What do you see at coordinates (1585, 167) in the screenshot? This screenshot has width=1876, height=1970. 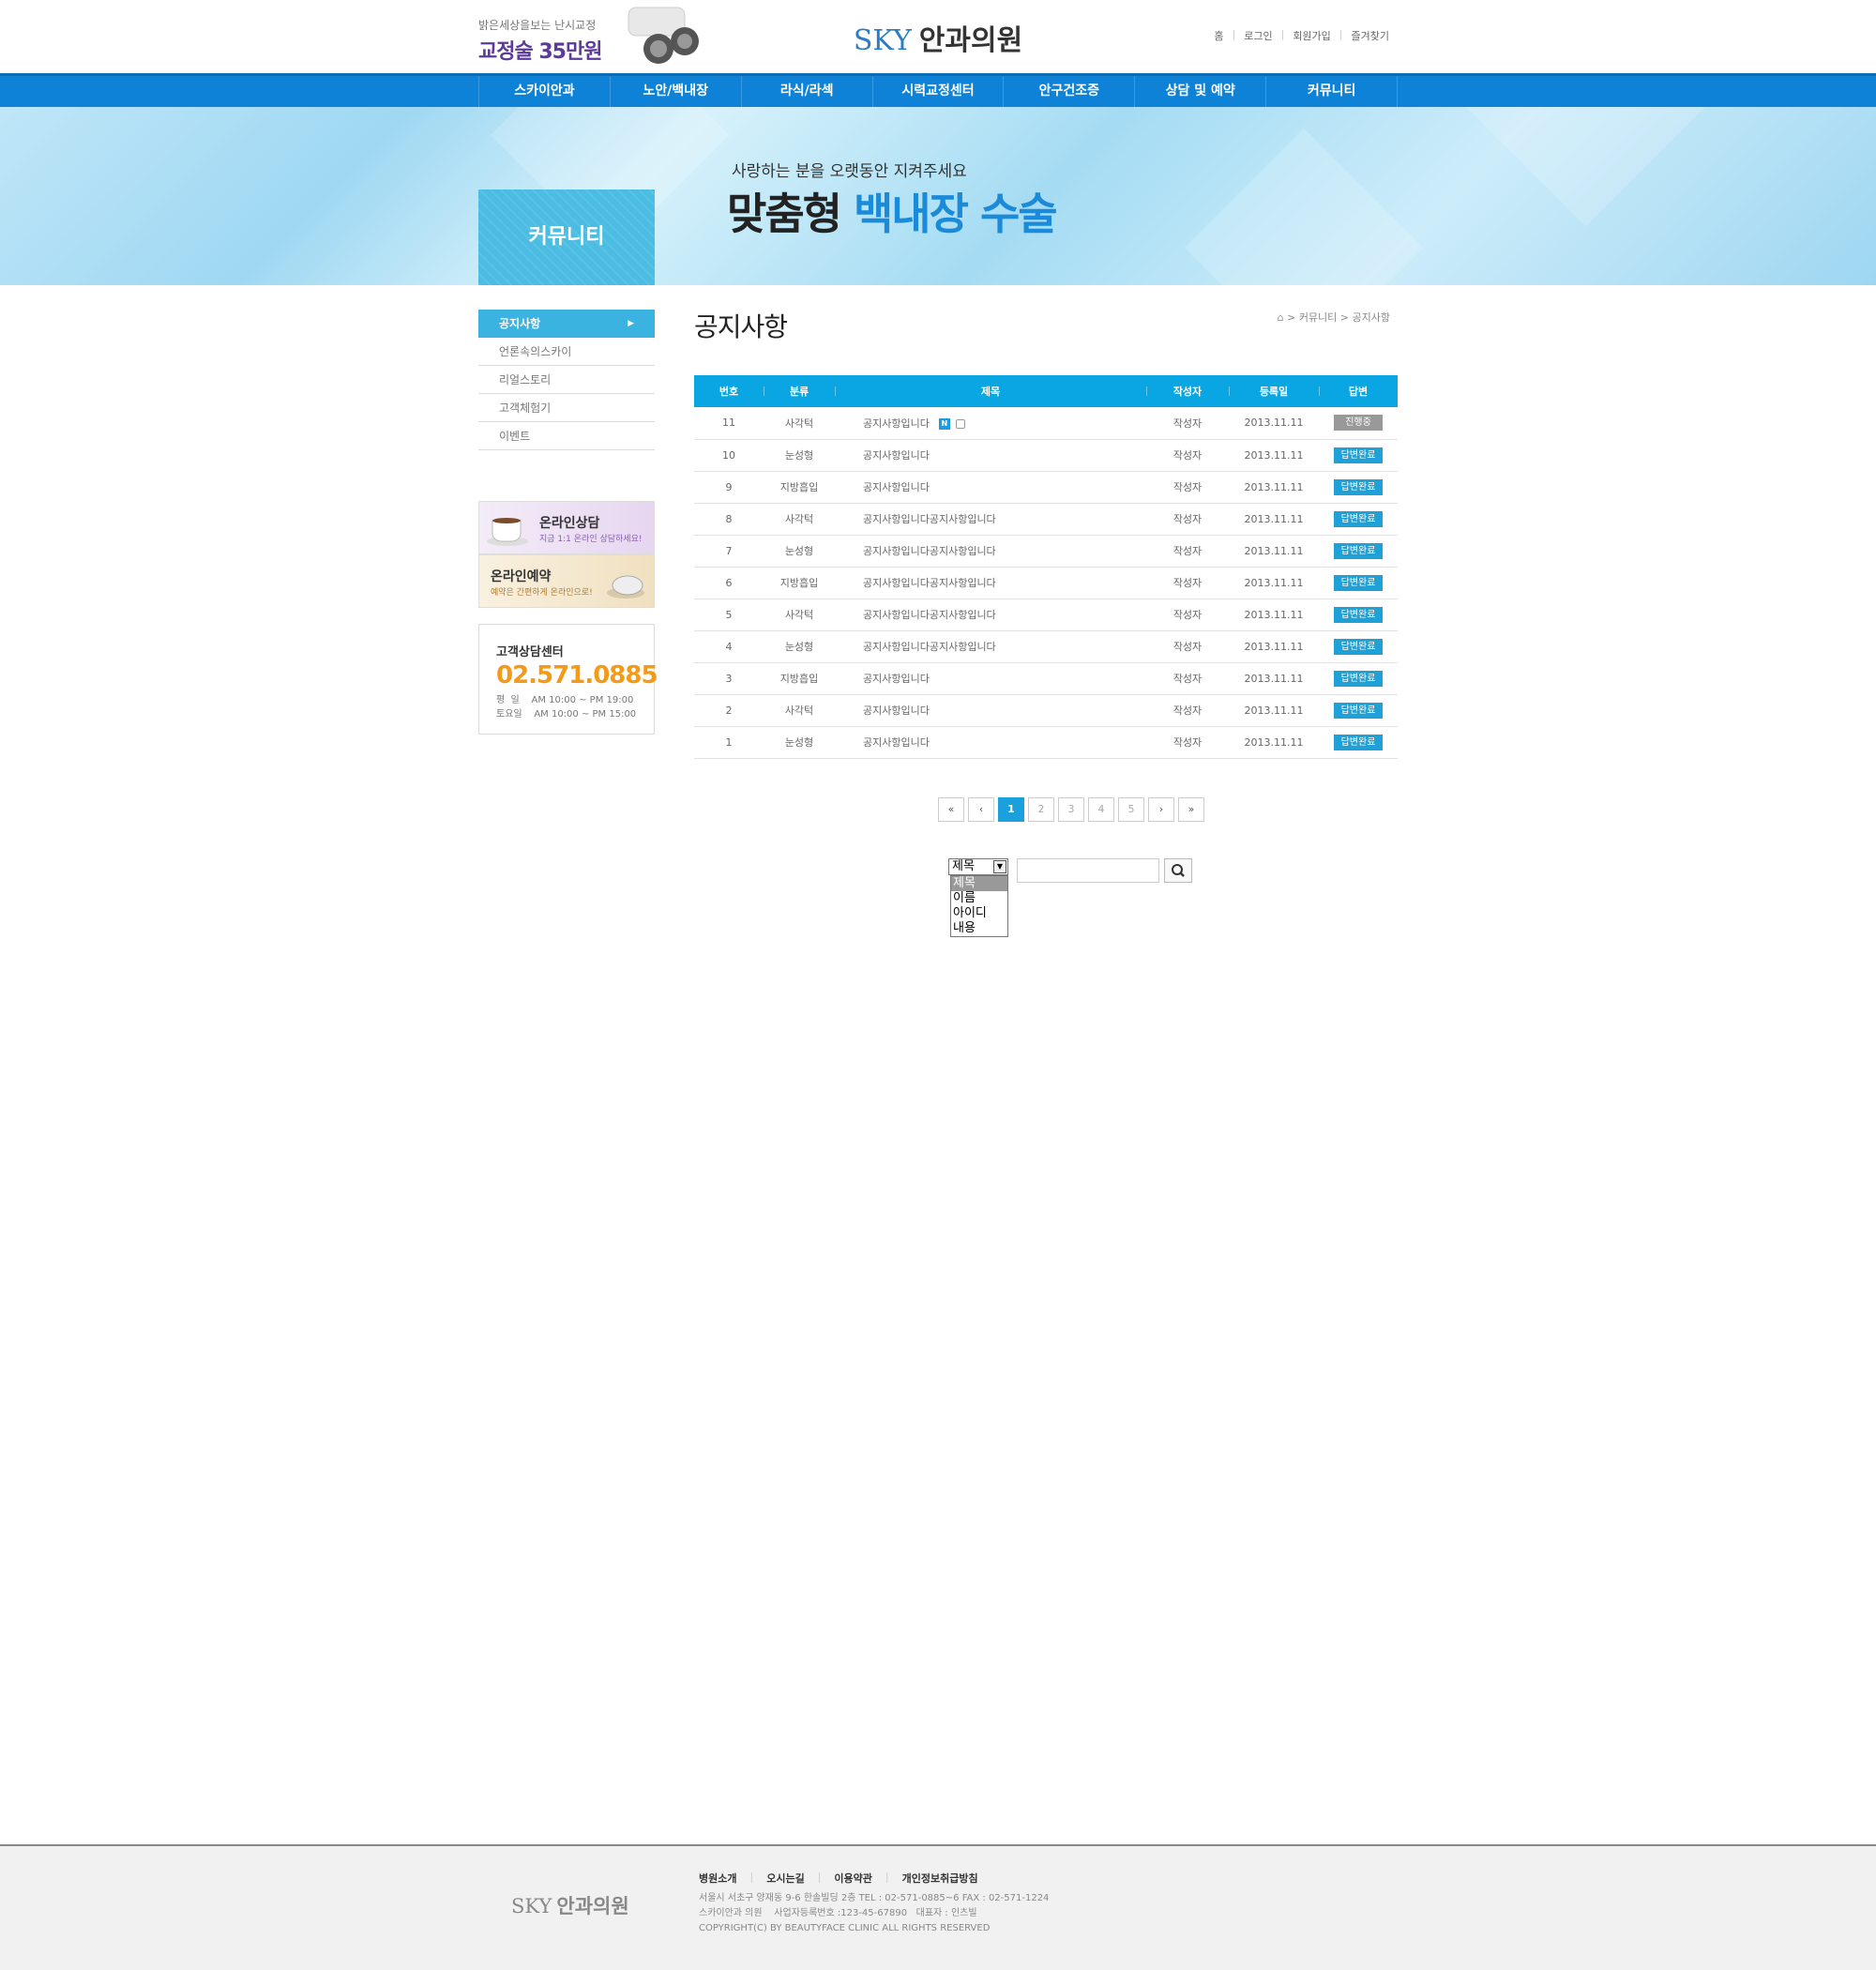 I see `decor-shape` at bounding box center [1585, 167].